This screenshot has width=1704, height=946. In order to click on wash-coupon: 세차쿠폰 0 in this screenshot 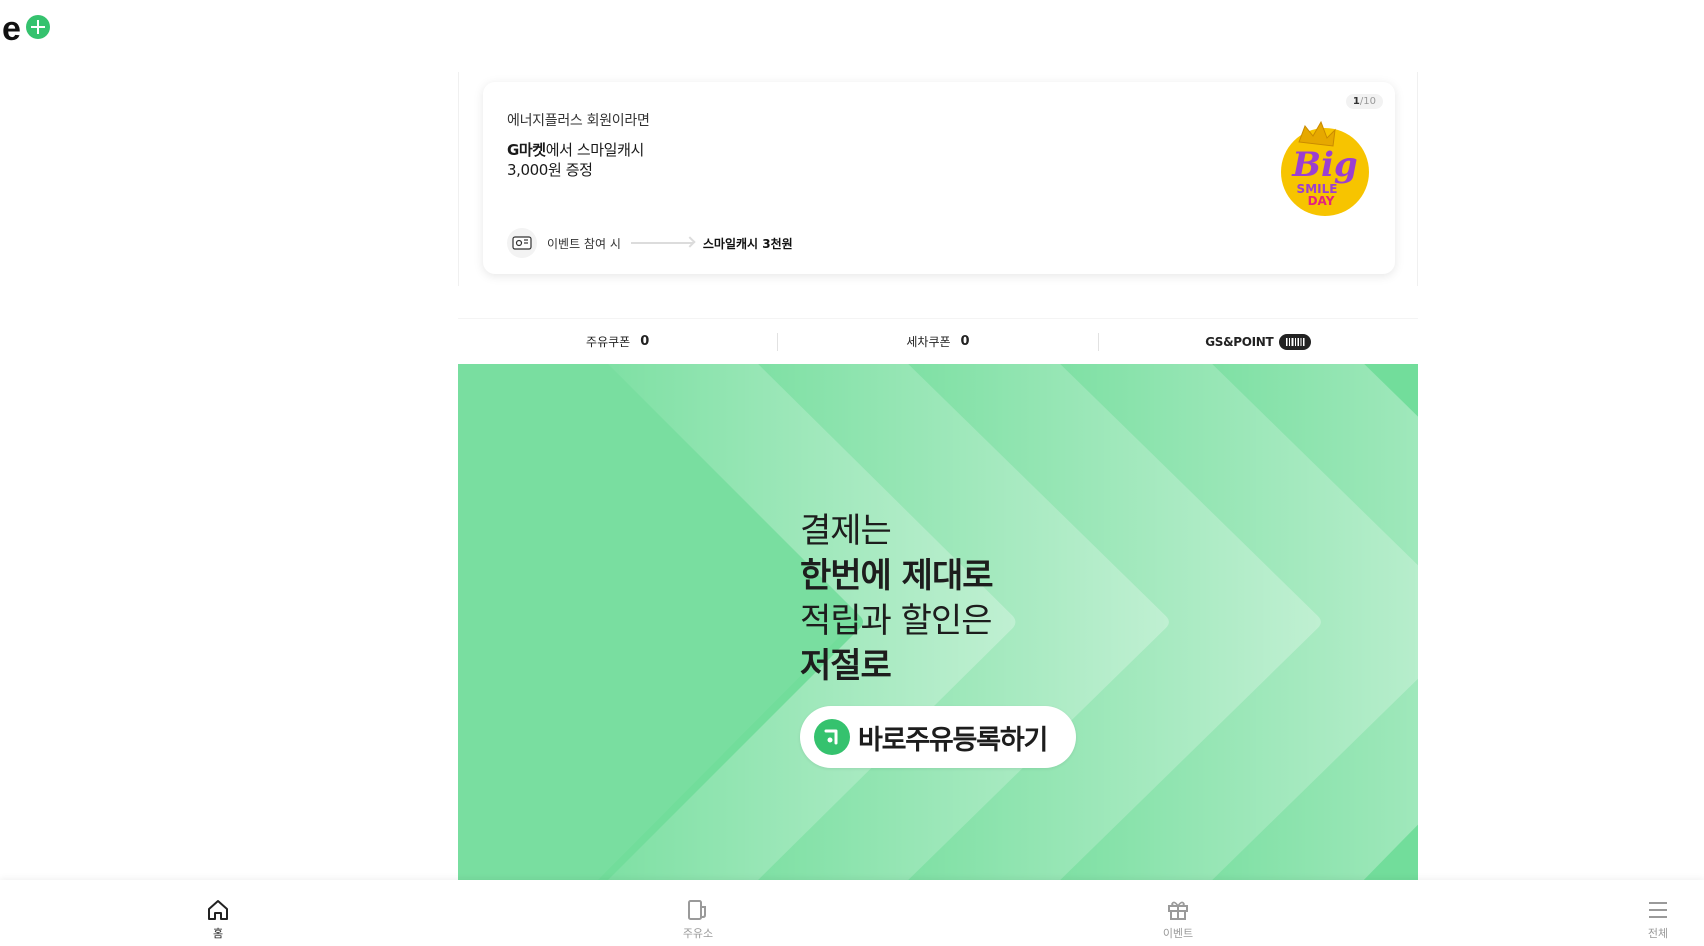, I will do `click(937, 341)`.